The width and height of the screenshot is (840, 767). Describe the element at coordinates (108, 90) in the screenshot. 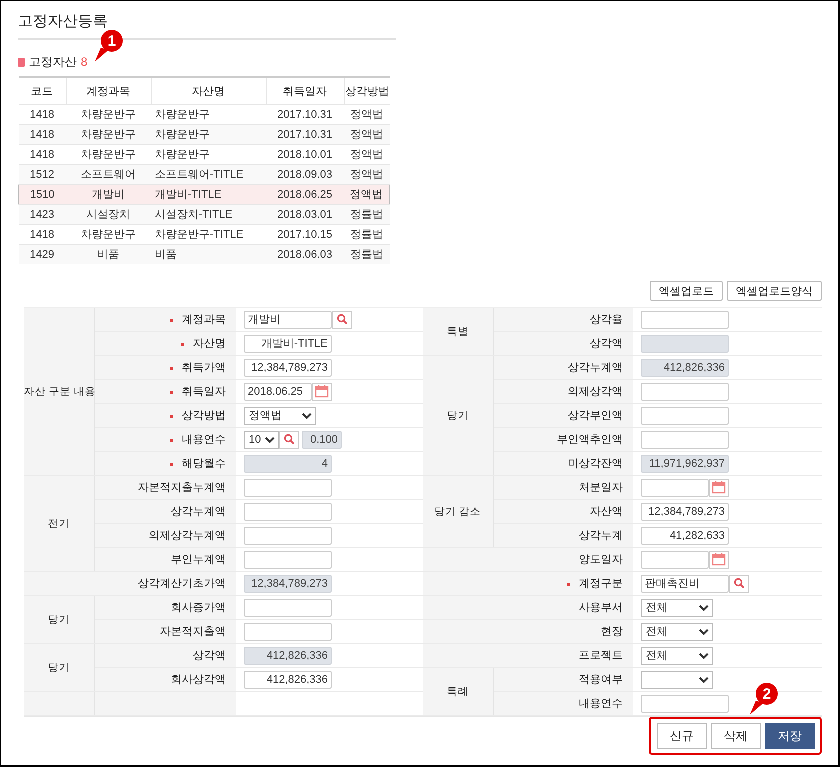

I see `column-header: 계정과목` at that location.